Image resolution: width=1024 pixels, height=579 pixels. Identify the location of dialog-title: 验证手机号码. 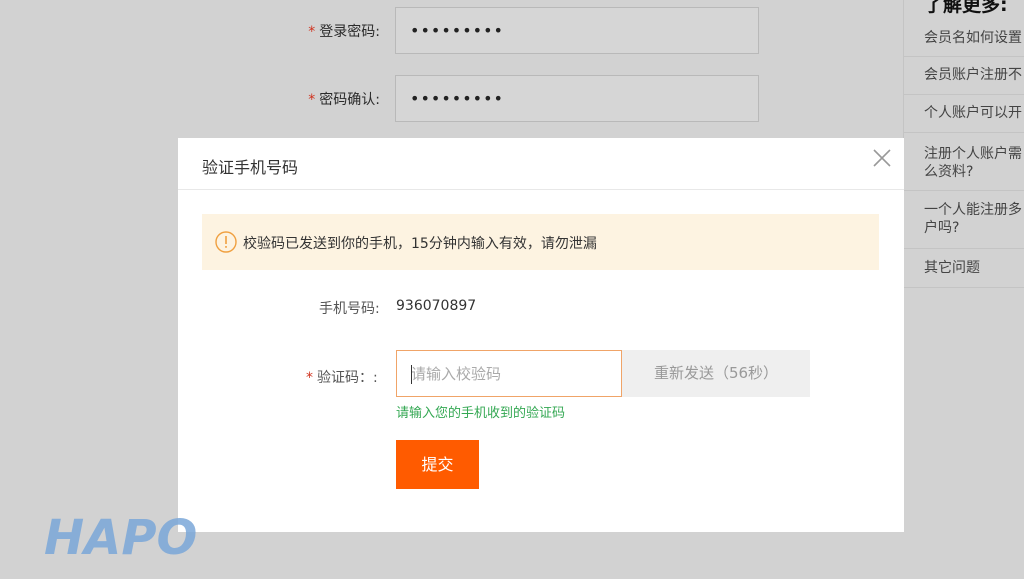
(250, 167).